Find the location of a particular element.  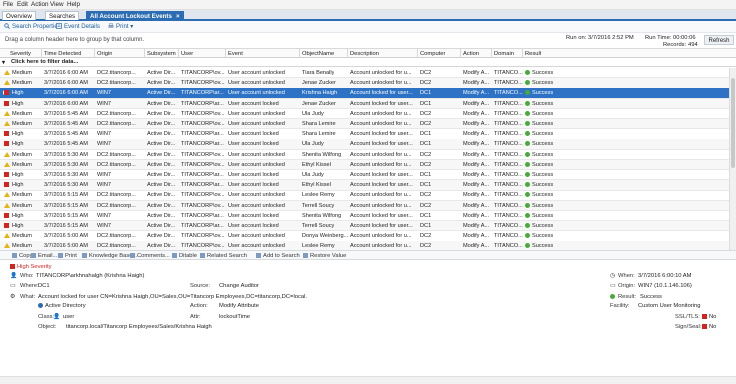

action-ditable-button: Ditable is located at coordinates (184, 256).